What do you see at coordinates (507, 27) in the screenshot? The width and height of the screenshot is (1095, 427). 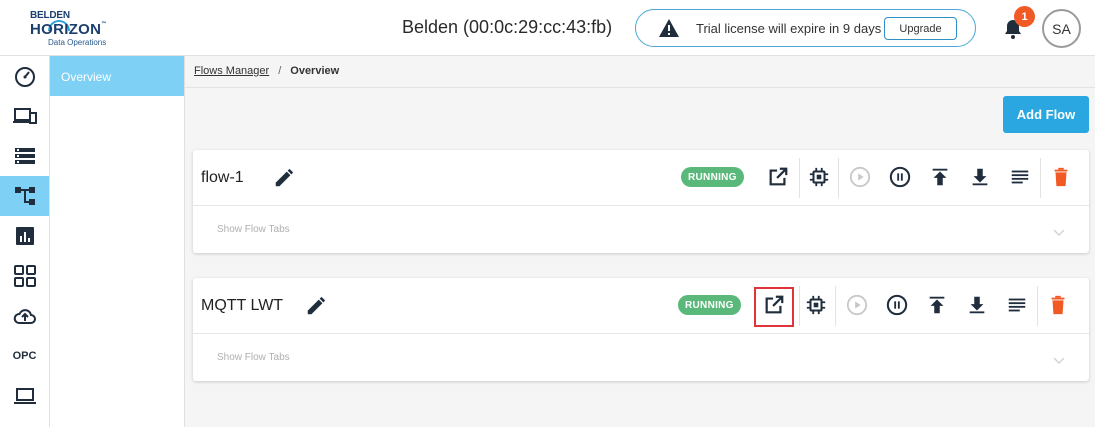 I see `device-title: Belden (00:0c:29:cc:43:fb)` at bounding box center [507, 27].